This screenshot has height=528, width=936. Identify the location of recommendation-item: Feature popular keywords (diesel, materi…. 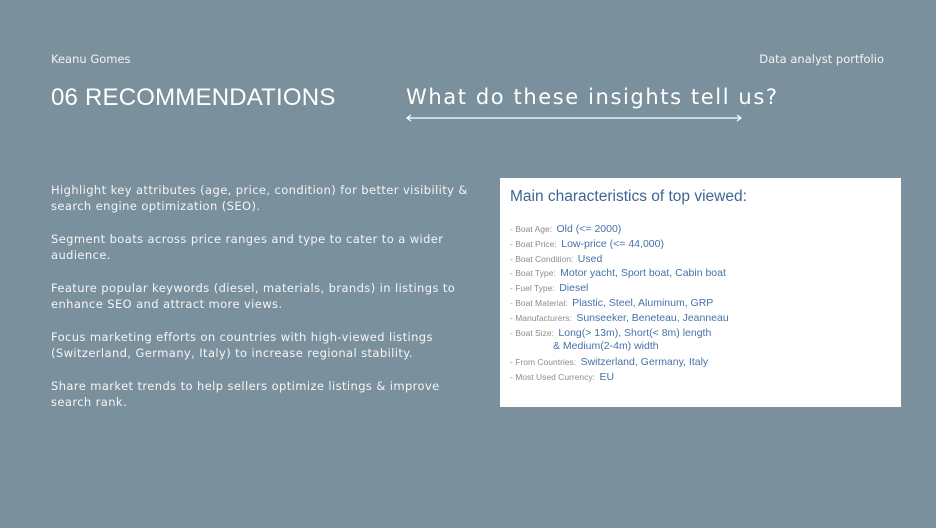
(253, 296).